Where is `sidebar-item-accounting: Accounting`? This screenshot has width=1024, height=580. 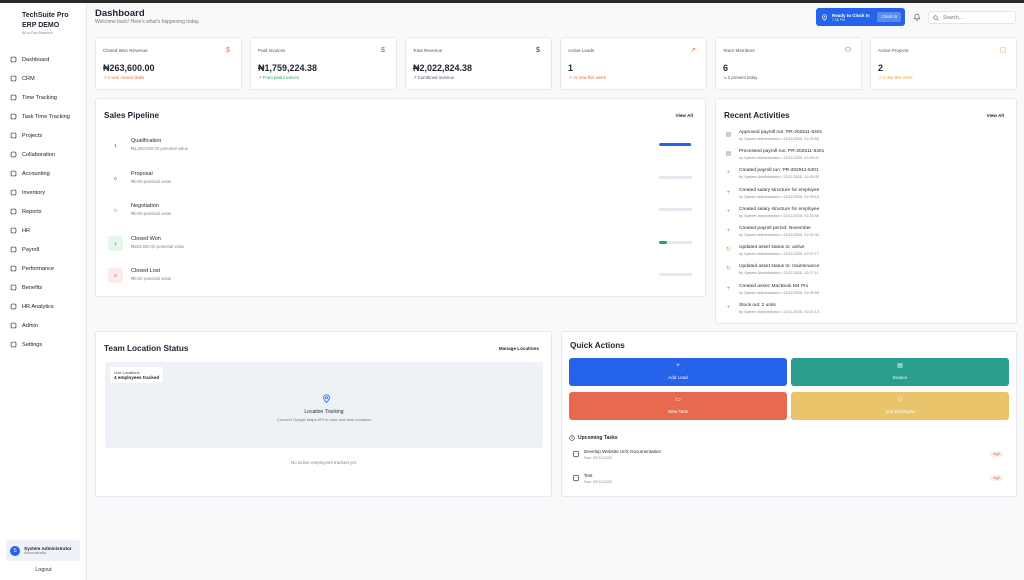 sidebar-item-accounting: Accounting is located at coordinates (44, 173).